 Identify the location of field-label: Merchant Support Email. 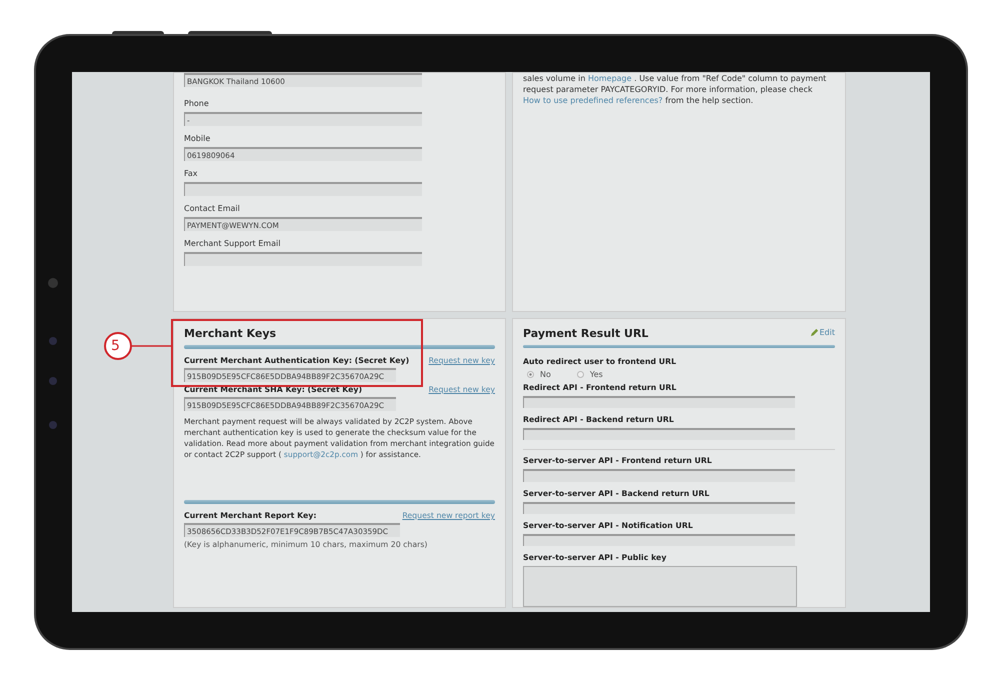
(232, 243).